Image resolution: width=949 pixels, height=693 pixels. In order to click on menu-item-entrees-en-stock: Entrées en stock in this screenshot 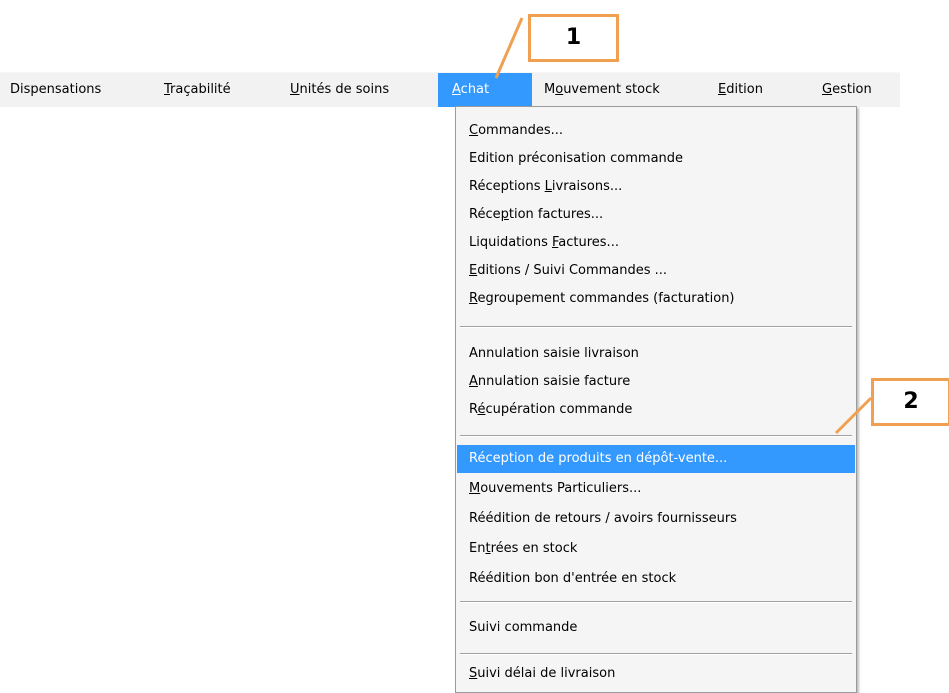, I will do `click(656, 549)`.